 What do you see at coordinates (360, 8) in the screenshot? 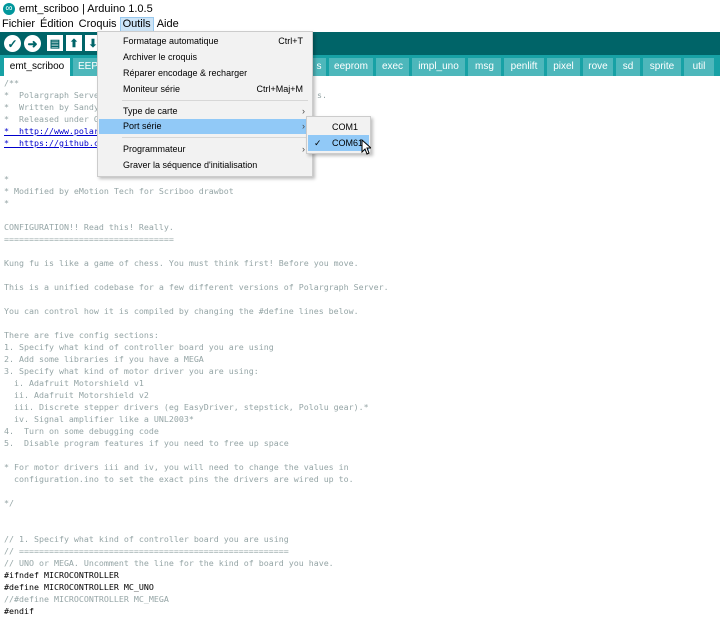
I see `title-bar: emt_scriboo | Arduino 1.0.5` at bounding box center [360, 8].